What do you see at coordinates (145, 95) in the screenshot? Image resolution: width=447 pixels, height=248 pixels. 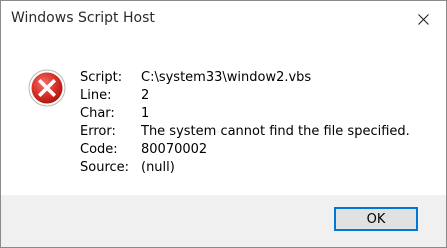 I see `line-value: 2` at bounding box center [145, 95].